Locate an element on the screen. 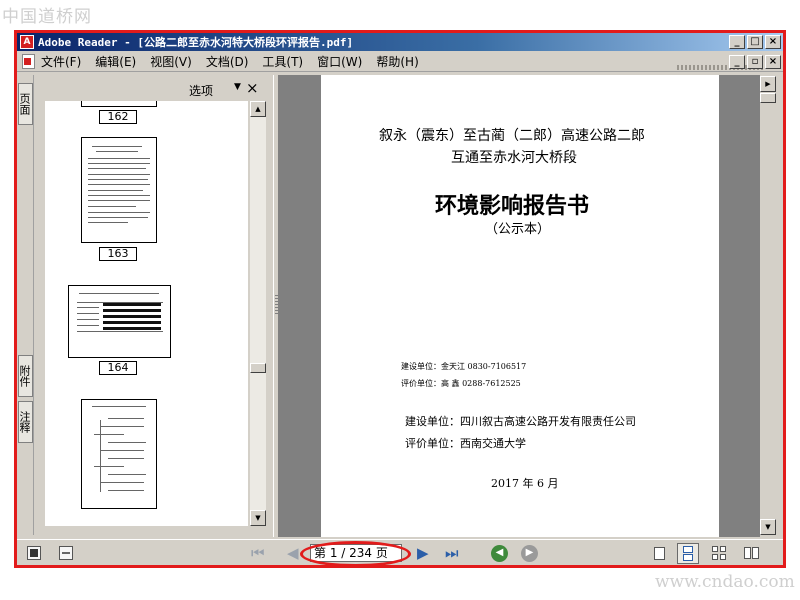 This screenshot has width=800, height=600. menu-tools: 工具(T) is located at coordinates (282, 61).